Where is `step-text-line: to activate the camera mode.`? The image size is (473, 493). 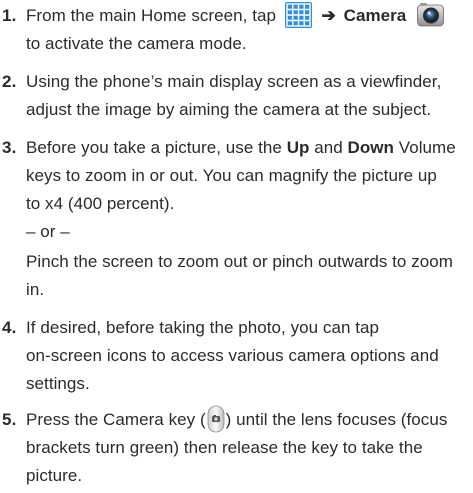 step-text-line: to activate the camera mode. is located at coordinates (136, 43).